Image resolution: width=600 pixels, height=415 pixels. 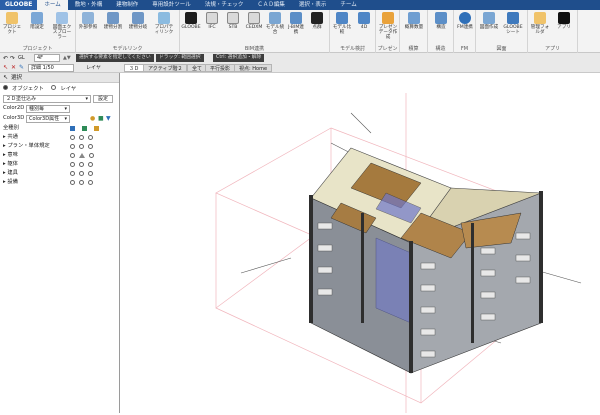 What do you see at coordinates (26, 146) in the screenshot?
I see `tree-item: ▸ プラン・単体規定` at bounding box center [26, 146].